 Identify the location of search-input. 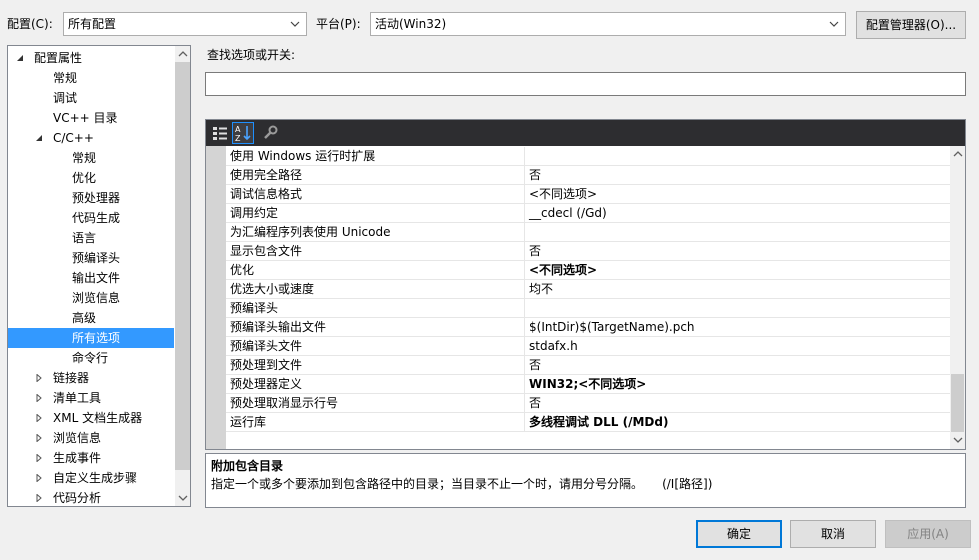
(585, 84).